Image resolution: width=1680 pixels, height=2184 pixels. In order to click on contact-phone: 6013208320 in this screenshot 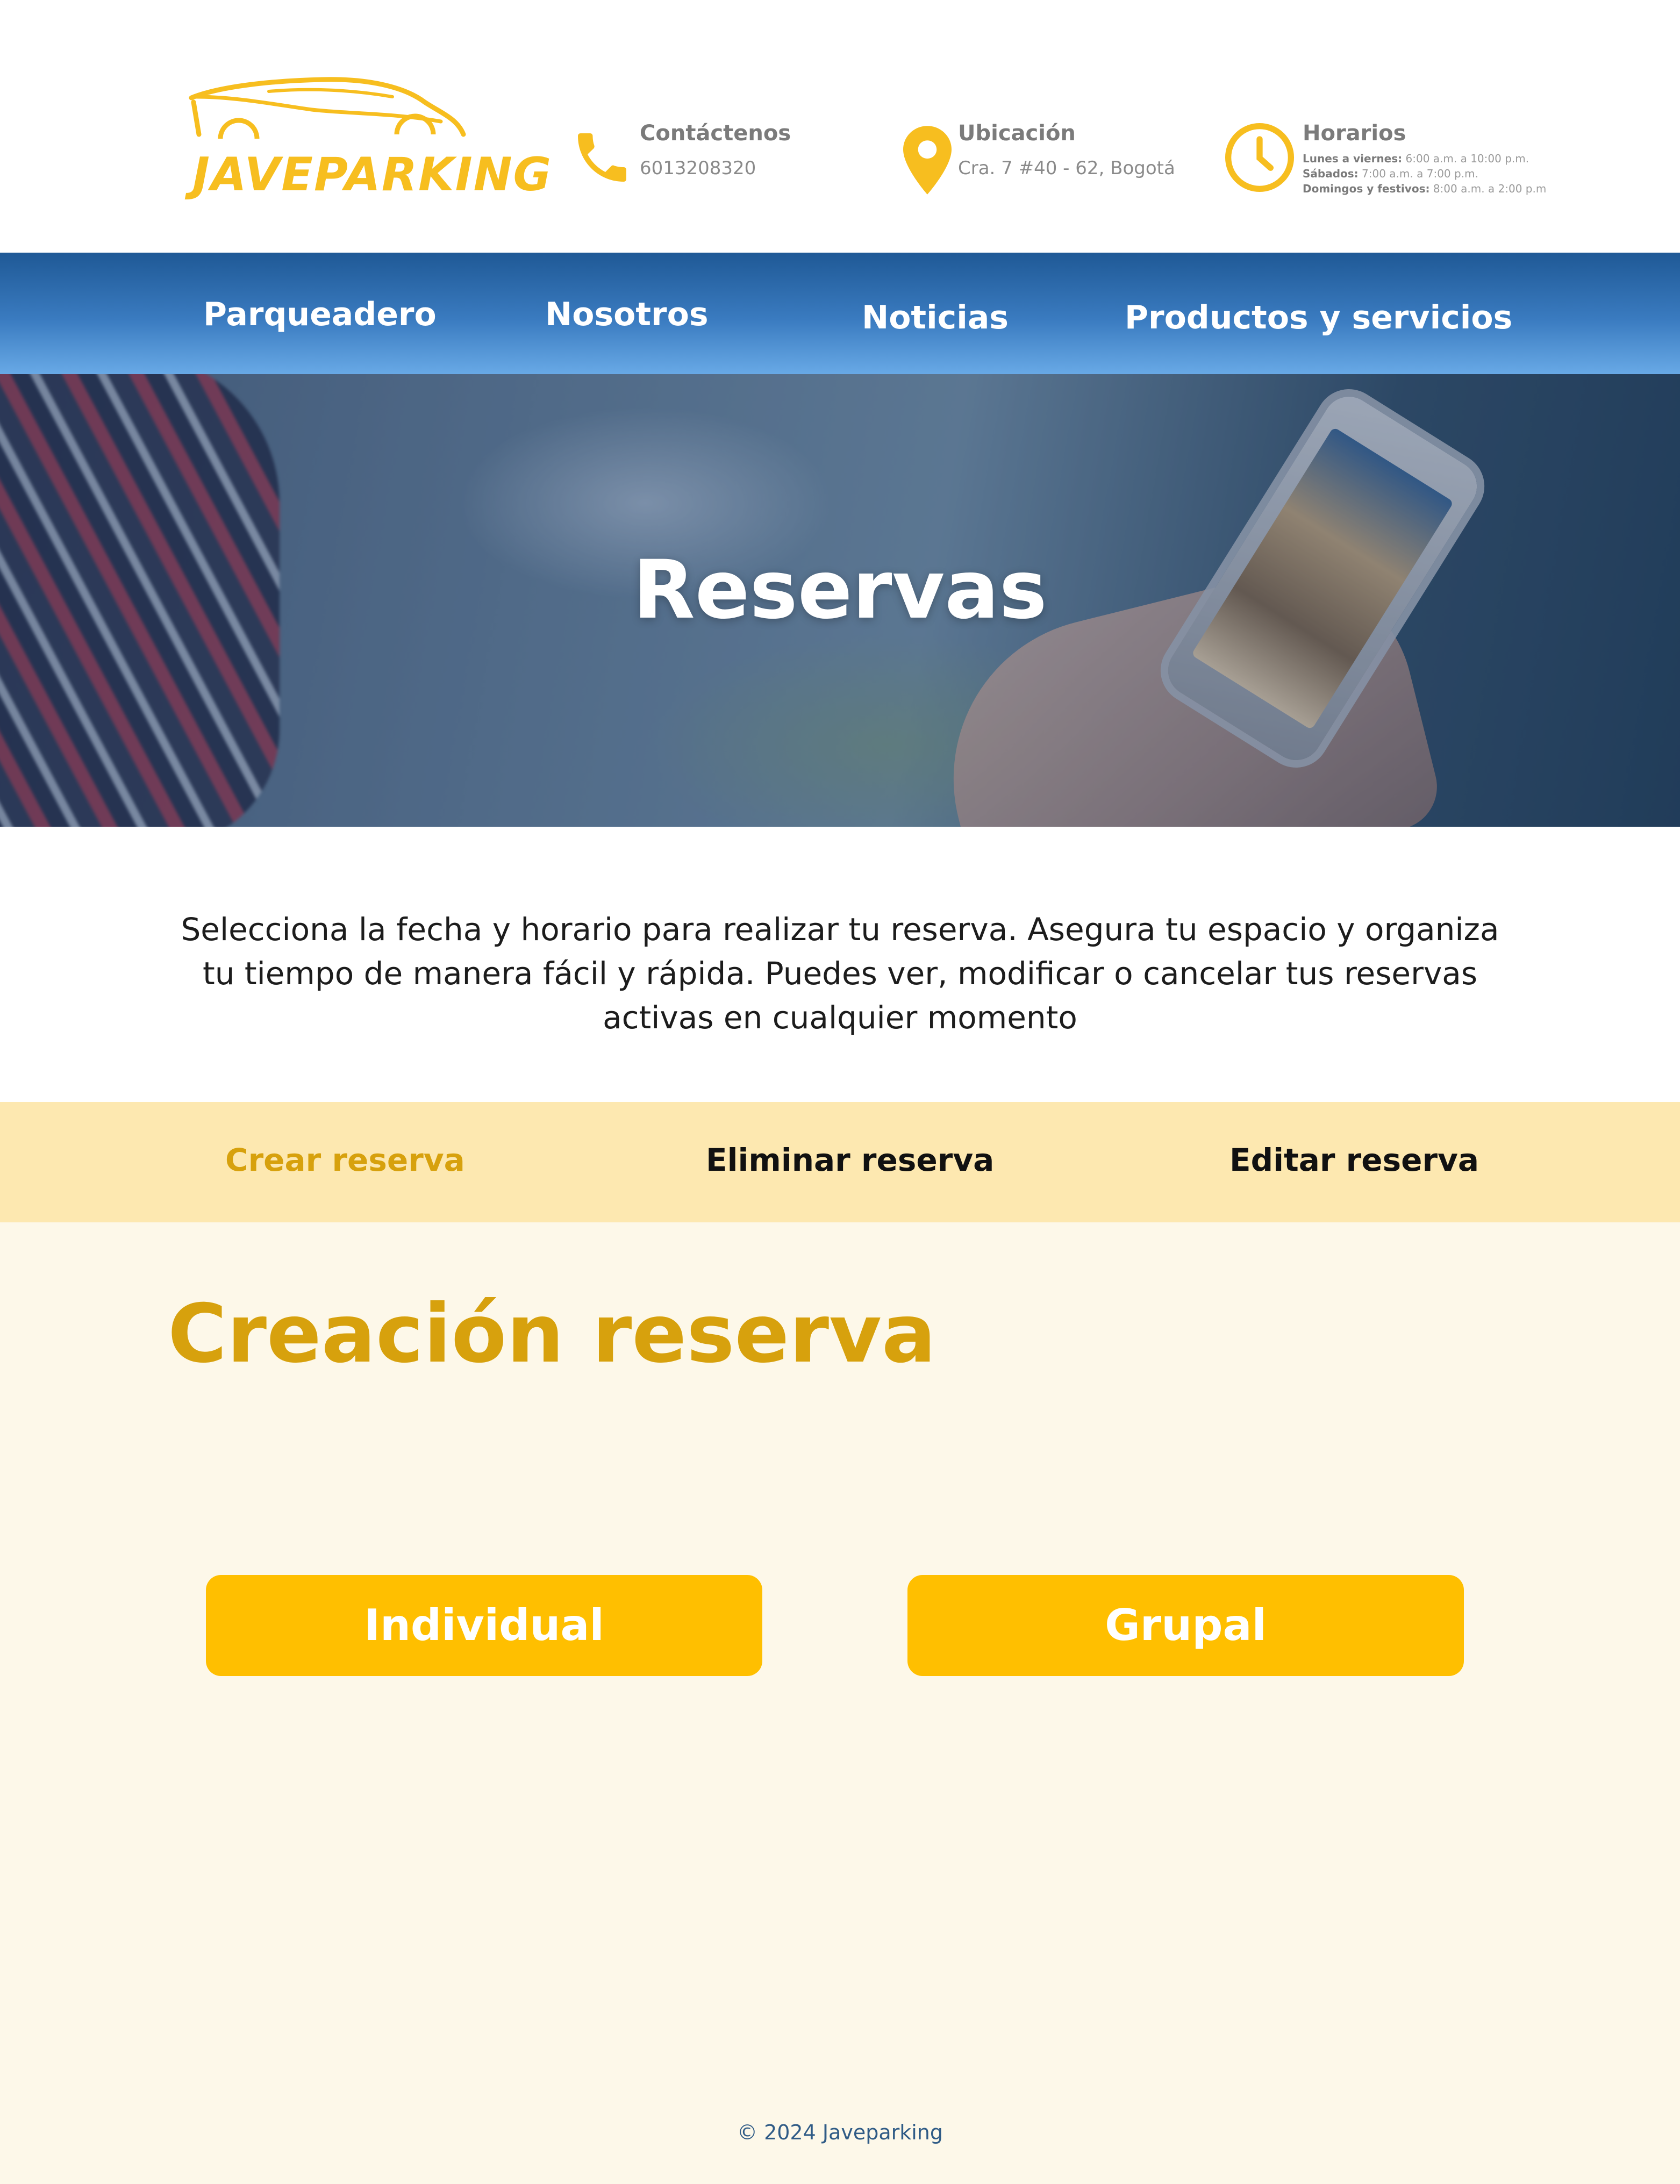, I will do `click(698, 168)`.